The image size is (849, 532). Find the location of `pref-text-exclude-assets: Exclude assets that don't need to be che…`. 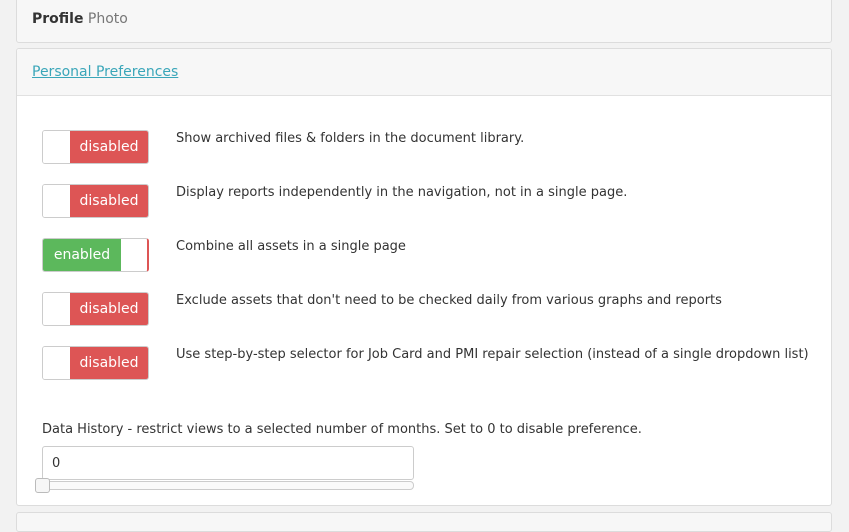

pref-text-exclude-assets: Exclude assets that don't need to be che… is located at coordinates (449, 300).